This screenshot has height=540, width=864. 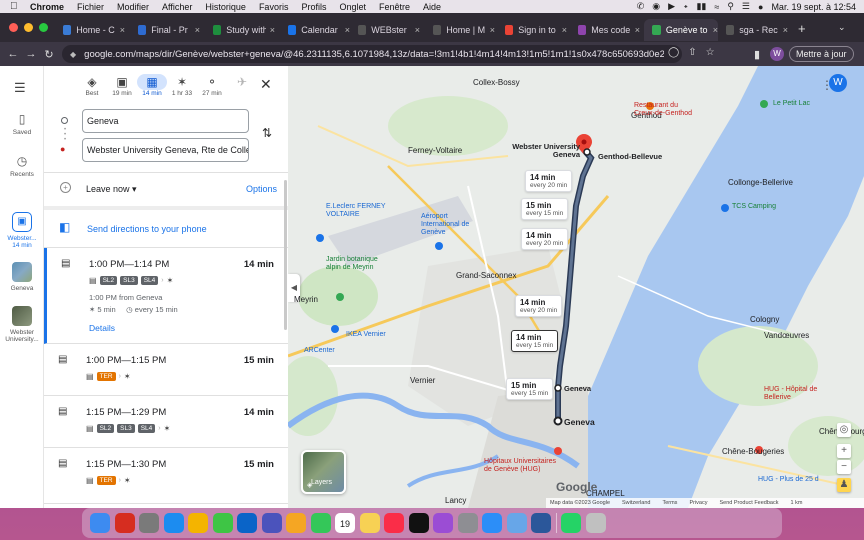 I want to click on reload-button: ↻, so click(x=49, y=54).